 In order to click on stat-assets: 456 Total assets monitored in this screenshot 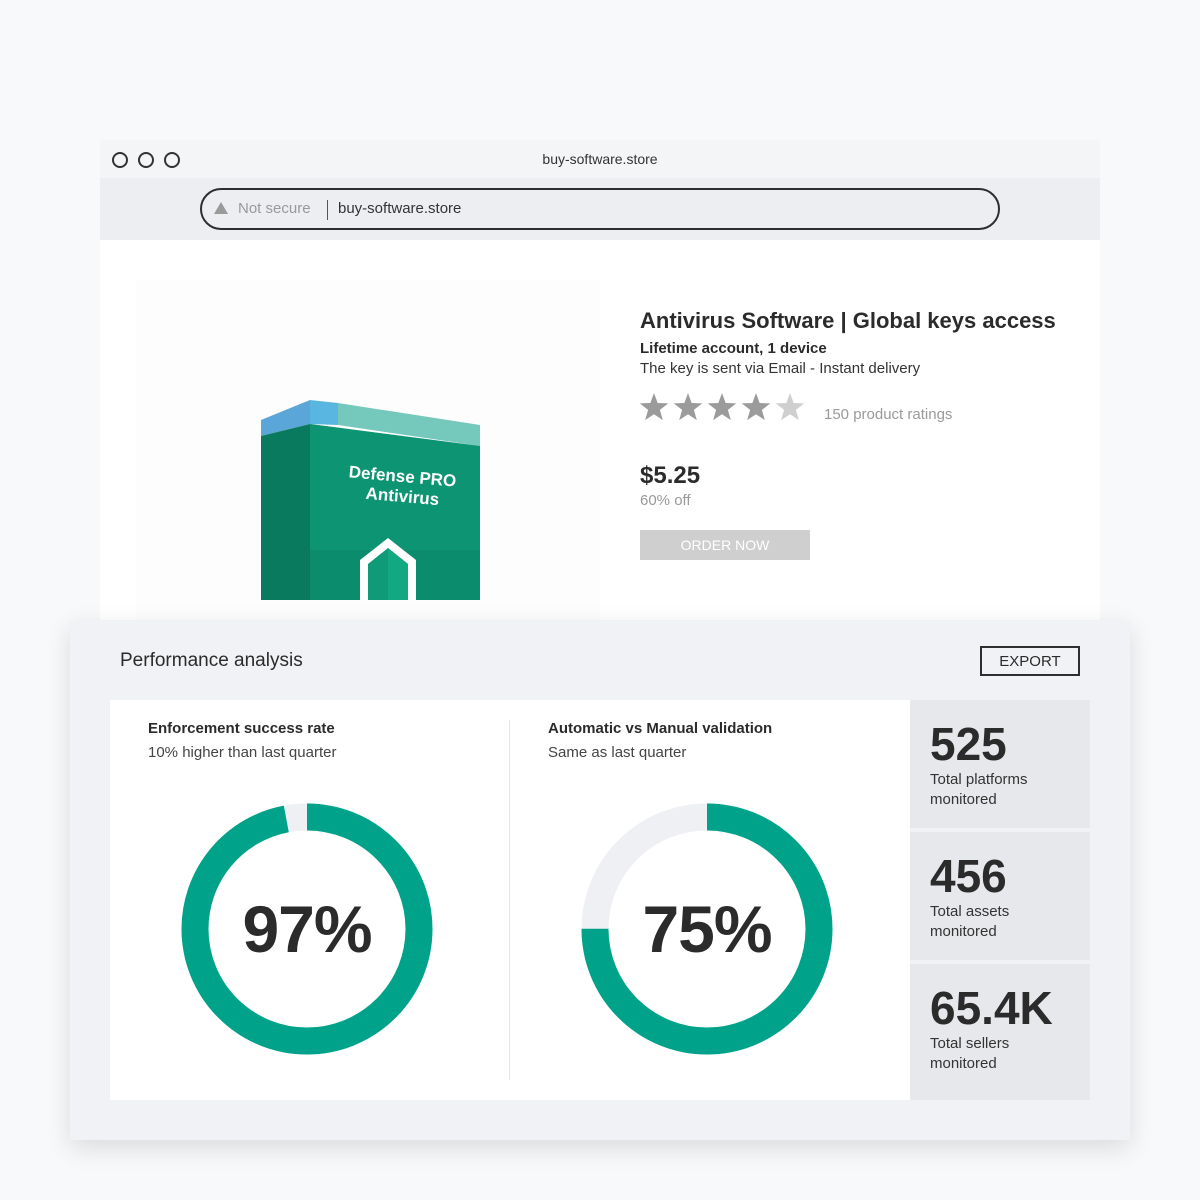, I will do `click(1000, 896)`.